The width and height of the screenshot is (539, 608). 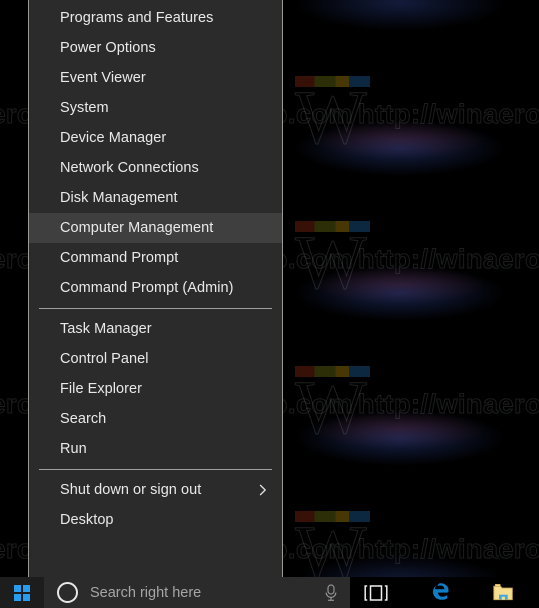 I want to click on menu-item-system: System, so click(x=155, y=108).